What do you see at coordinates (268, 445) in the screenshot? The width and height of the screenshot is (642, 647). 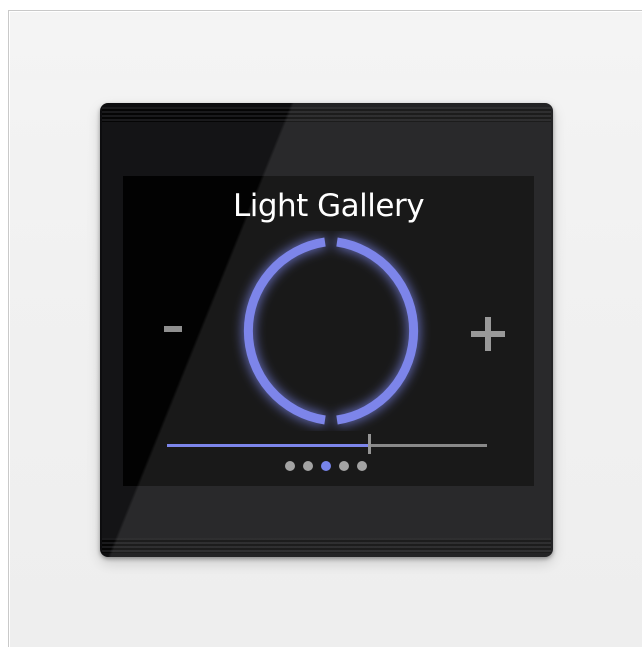 I see `slider-fill` at bounding box center [268, 445].